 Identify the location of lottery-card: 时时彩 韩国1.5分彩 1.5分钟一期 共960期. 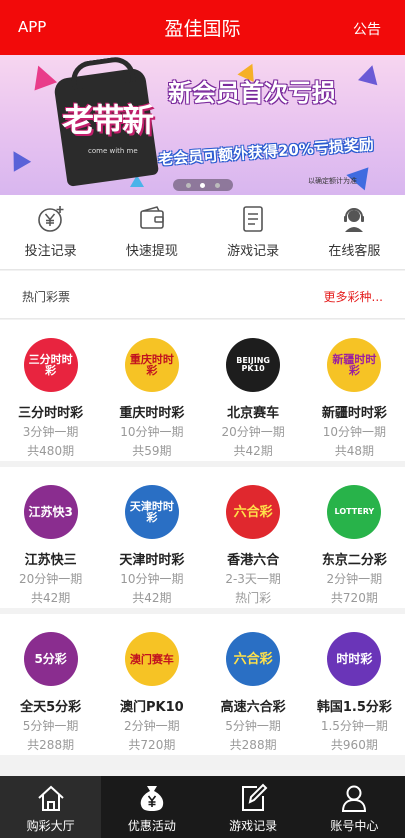
(354, 684).